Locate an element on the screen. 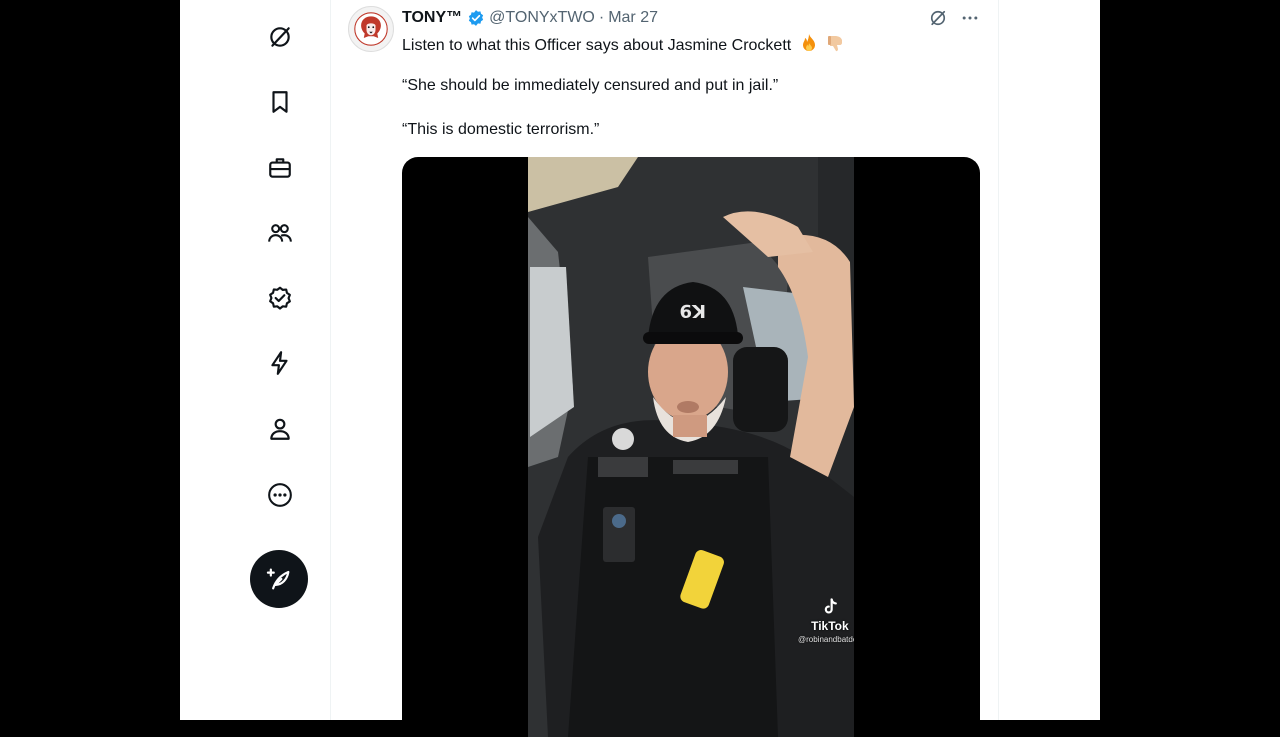 This screenshot has width=1280, height=737. nav-item-jobs is located at coordinates (280, 168).